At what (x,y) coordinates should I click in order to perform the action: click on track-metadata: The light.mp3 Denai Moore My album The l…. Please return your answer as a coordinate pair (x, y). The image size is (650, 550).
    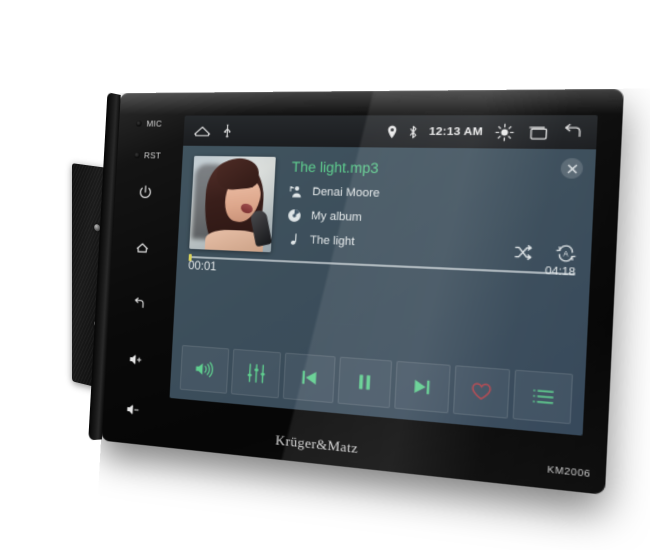
    Looking at the image, I should click on (434, 211).